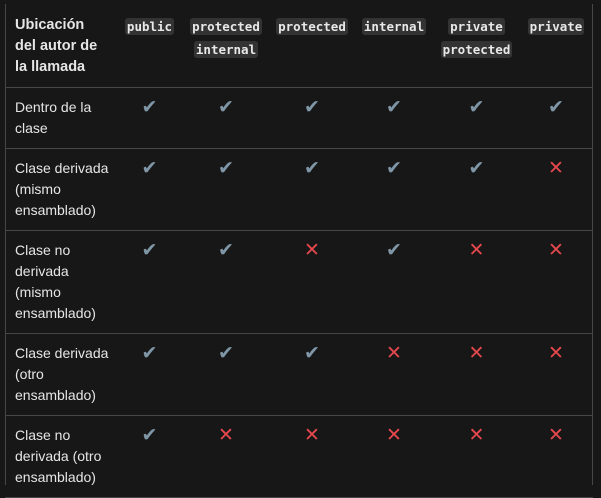  I want to click on column-header-internal: internal, so click(394, 46).